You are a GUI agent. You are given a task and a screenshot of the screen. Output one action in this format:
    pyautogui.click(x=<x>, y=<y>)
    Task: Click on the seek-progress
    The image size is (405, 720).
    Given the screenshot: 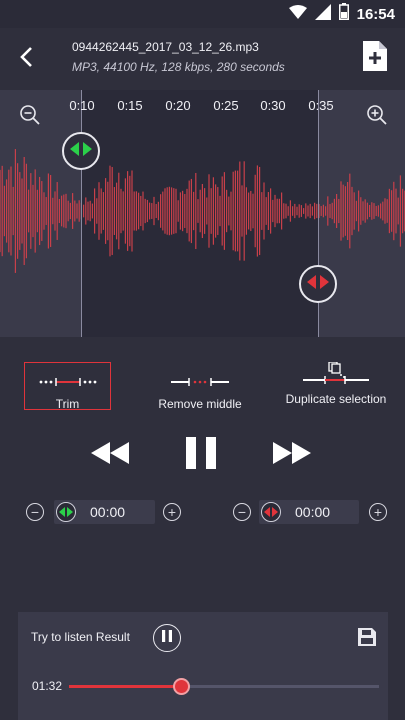 What is the action you would take?
    pyautogui.click(x=125, y=686)
    